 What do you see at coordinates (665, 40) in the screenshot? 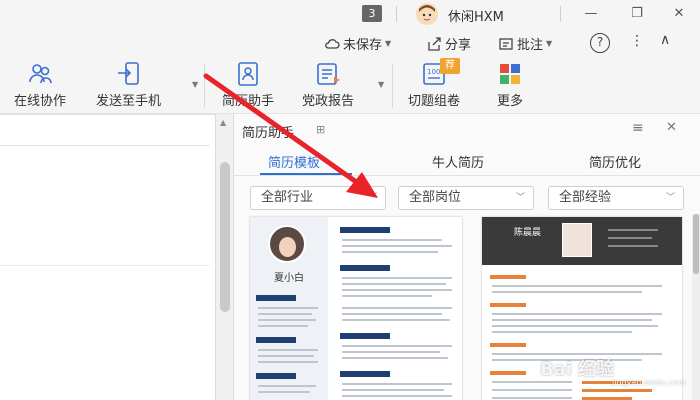
I see `collapse-ribbon-icon: ∧` at bounding box center [665, 40].